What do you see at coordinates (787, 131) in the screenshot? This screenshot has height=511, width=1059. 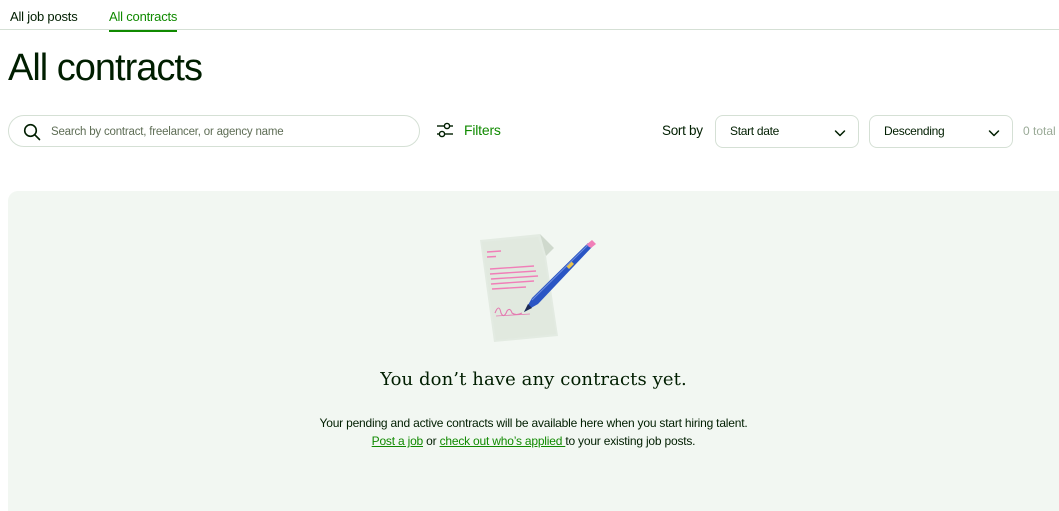 I see `sort-field-select: Start date` at bounding box center [787, 131].